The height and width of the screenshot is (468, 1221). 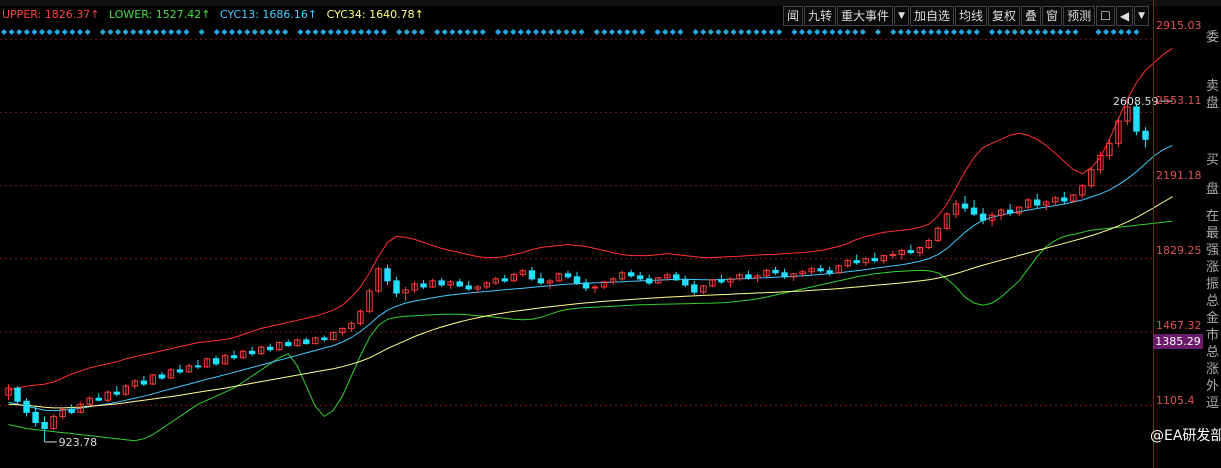 I want to click on side-label: 总, so click(x=1212, y=301).